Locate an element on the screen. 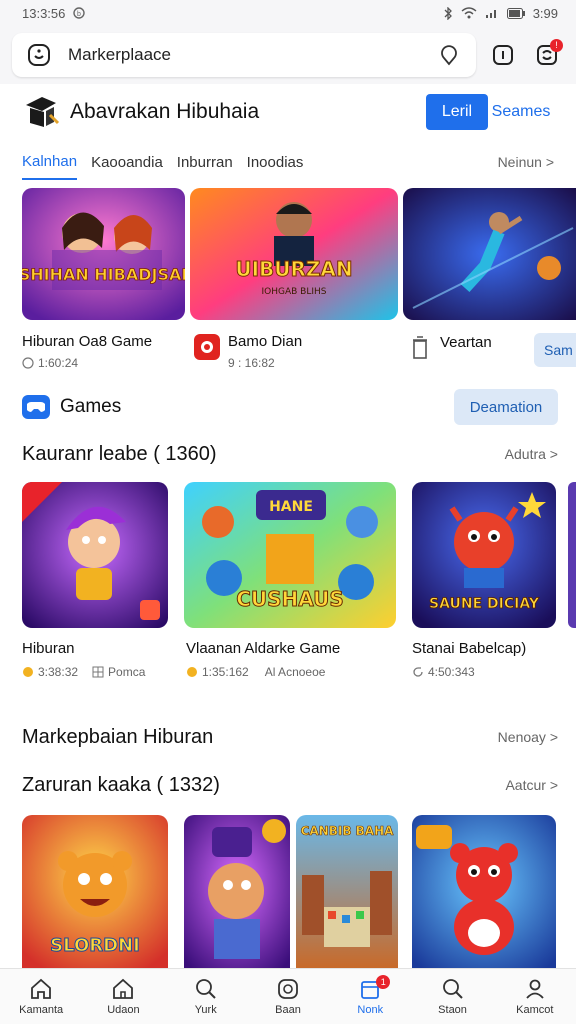 The height and width of the screenshot is (1024, 576). search-input: Markerplaace is located at coordinates (244, 55).